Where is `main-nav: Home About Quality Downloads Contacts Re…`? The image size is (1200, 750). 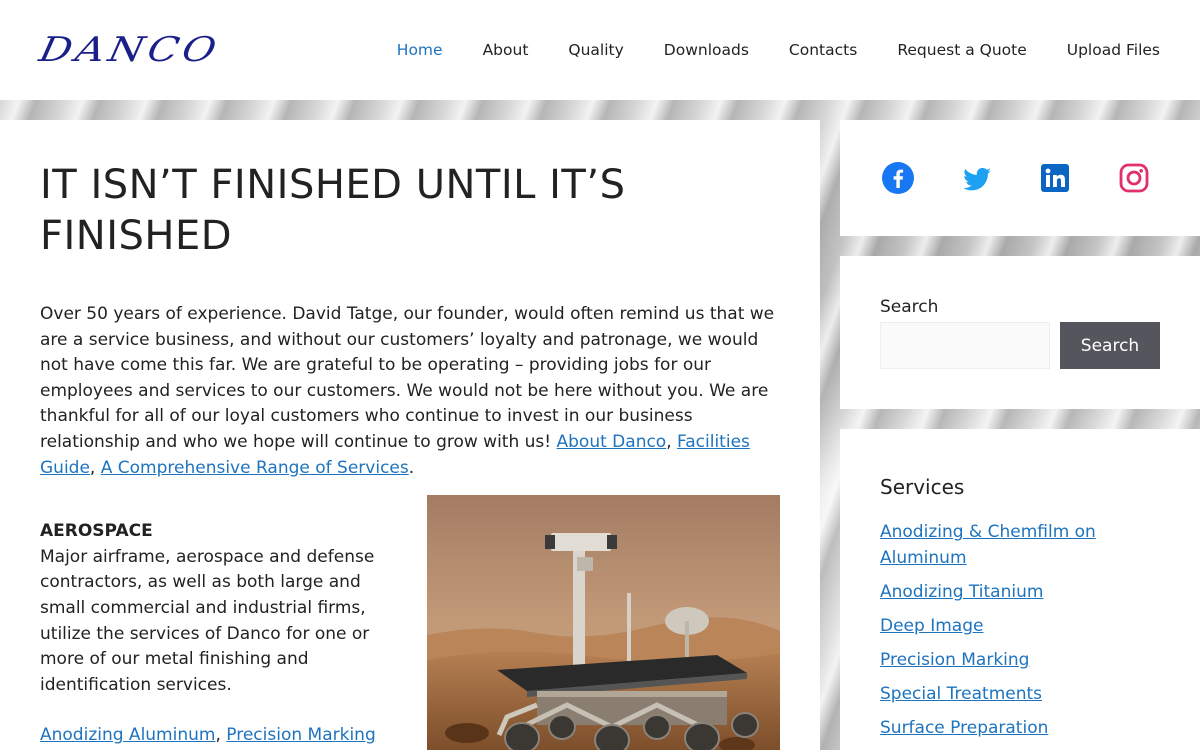 main-nav: Home About Quality Downloads Contacts Re… is located at coordinates (758, 50).